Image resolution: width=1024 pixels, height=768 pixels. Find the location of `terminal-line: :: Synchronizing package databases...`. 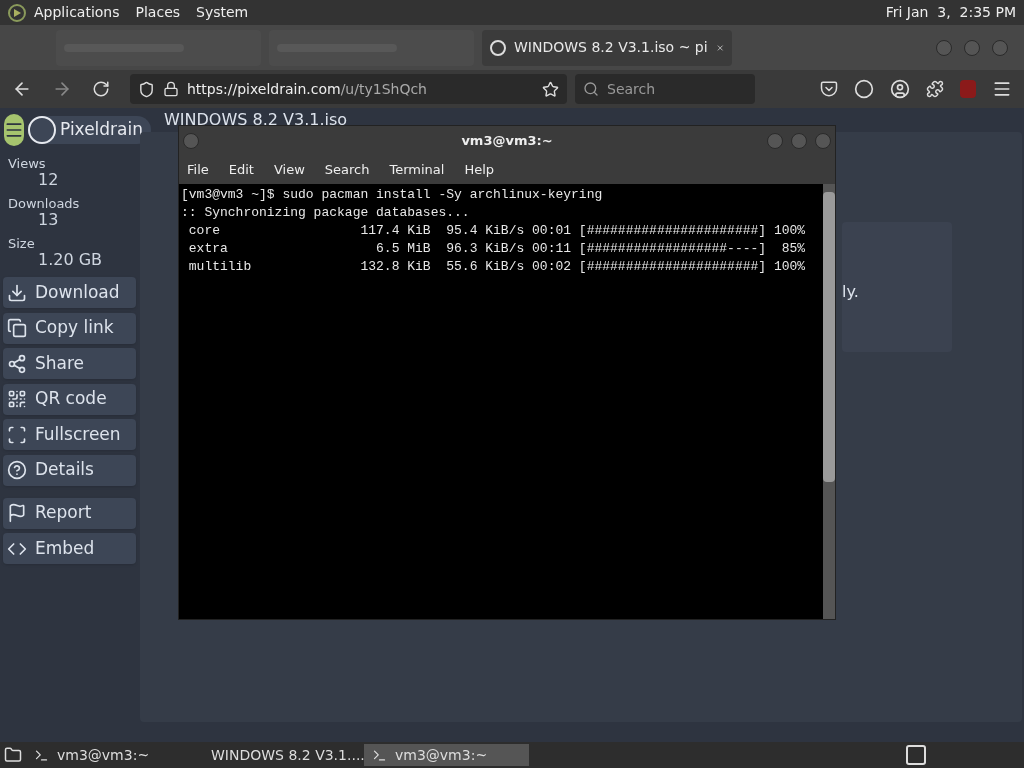

terminal-line: :: Synchronizing package databases... is located at coordinates (326, 213).